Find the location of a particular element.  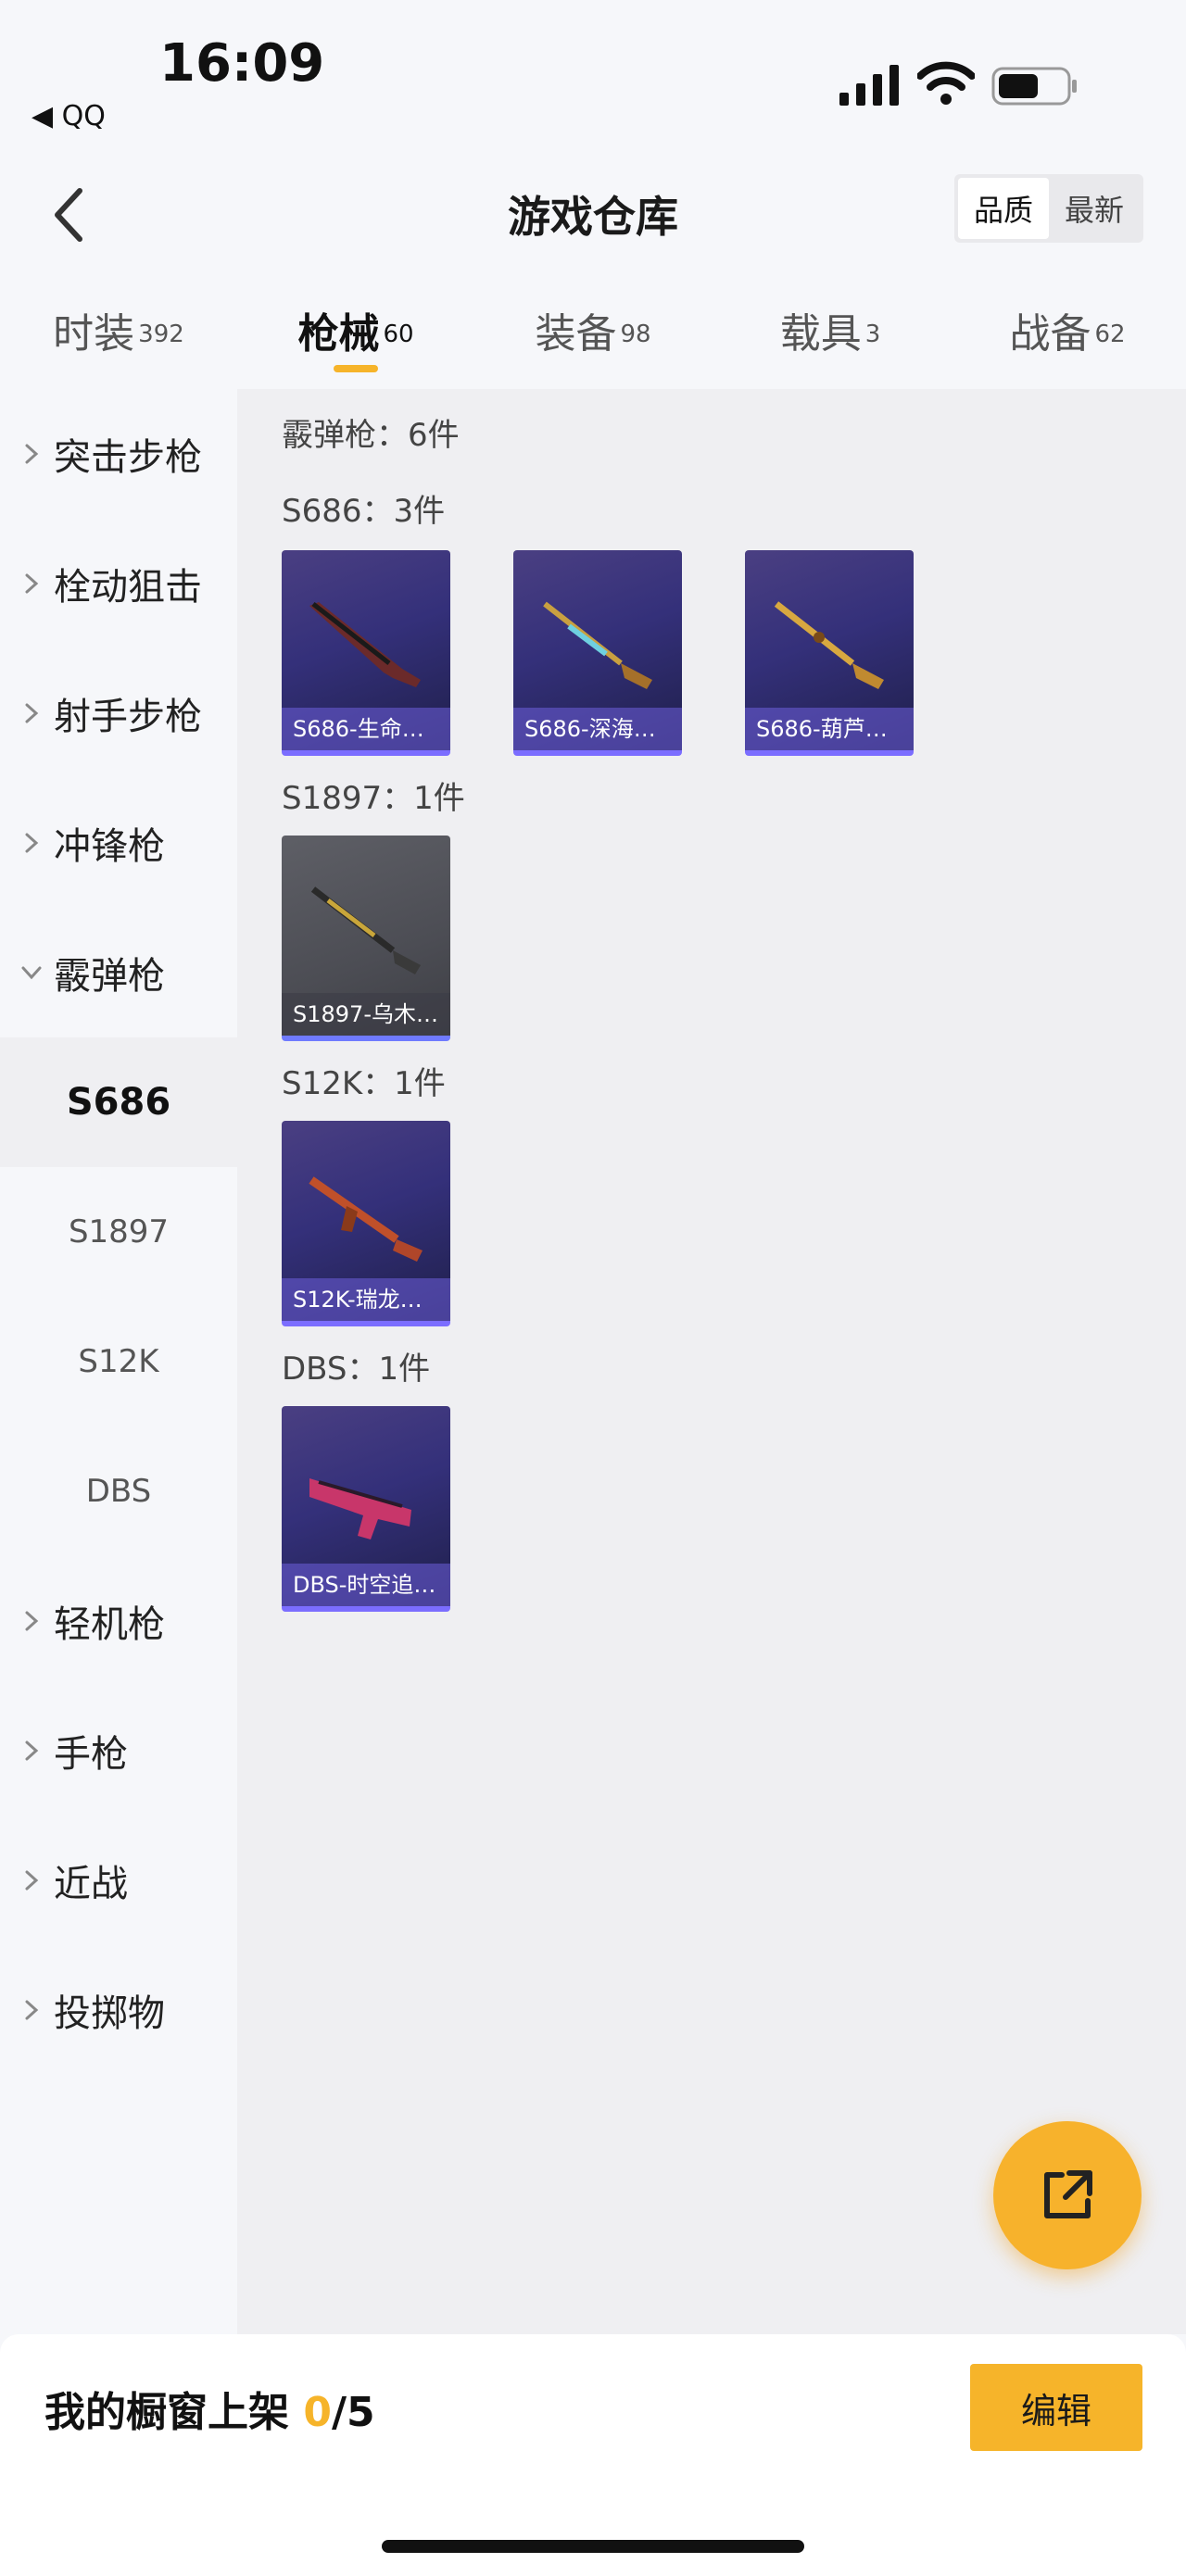

sidebar-item-pistol: 手枪 is located at coordinates (118, 1751).